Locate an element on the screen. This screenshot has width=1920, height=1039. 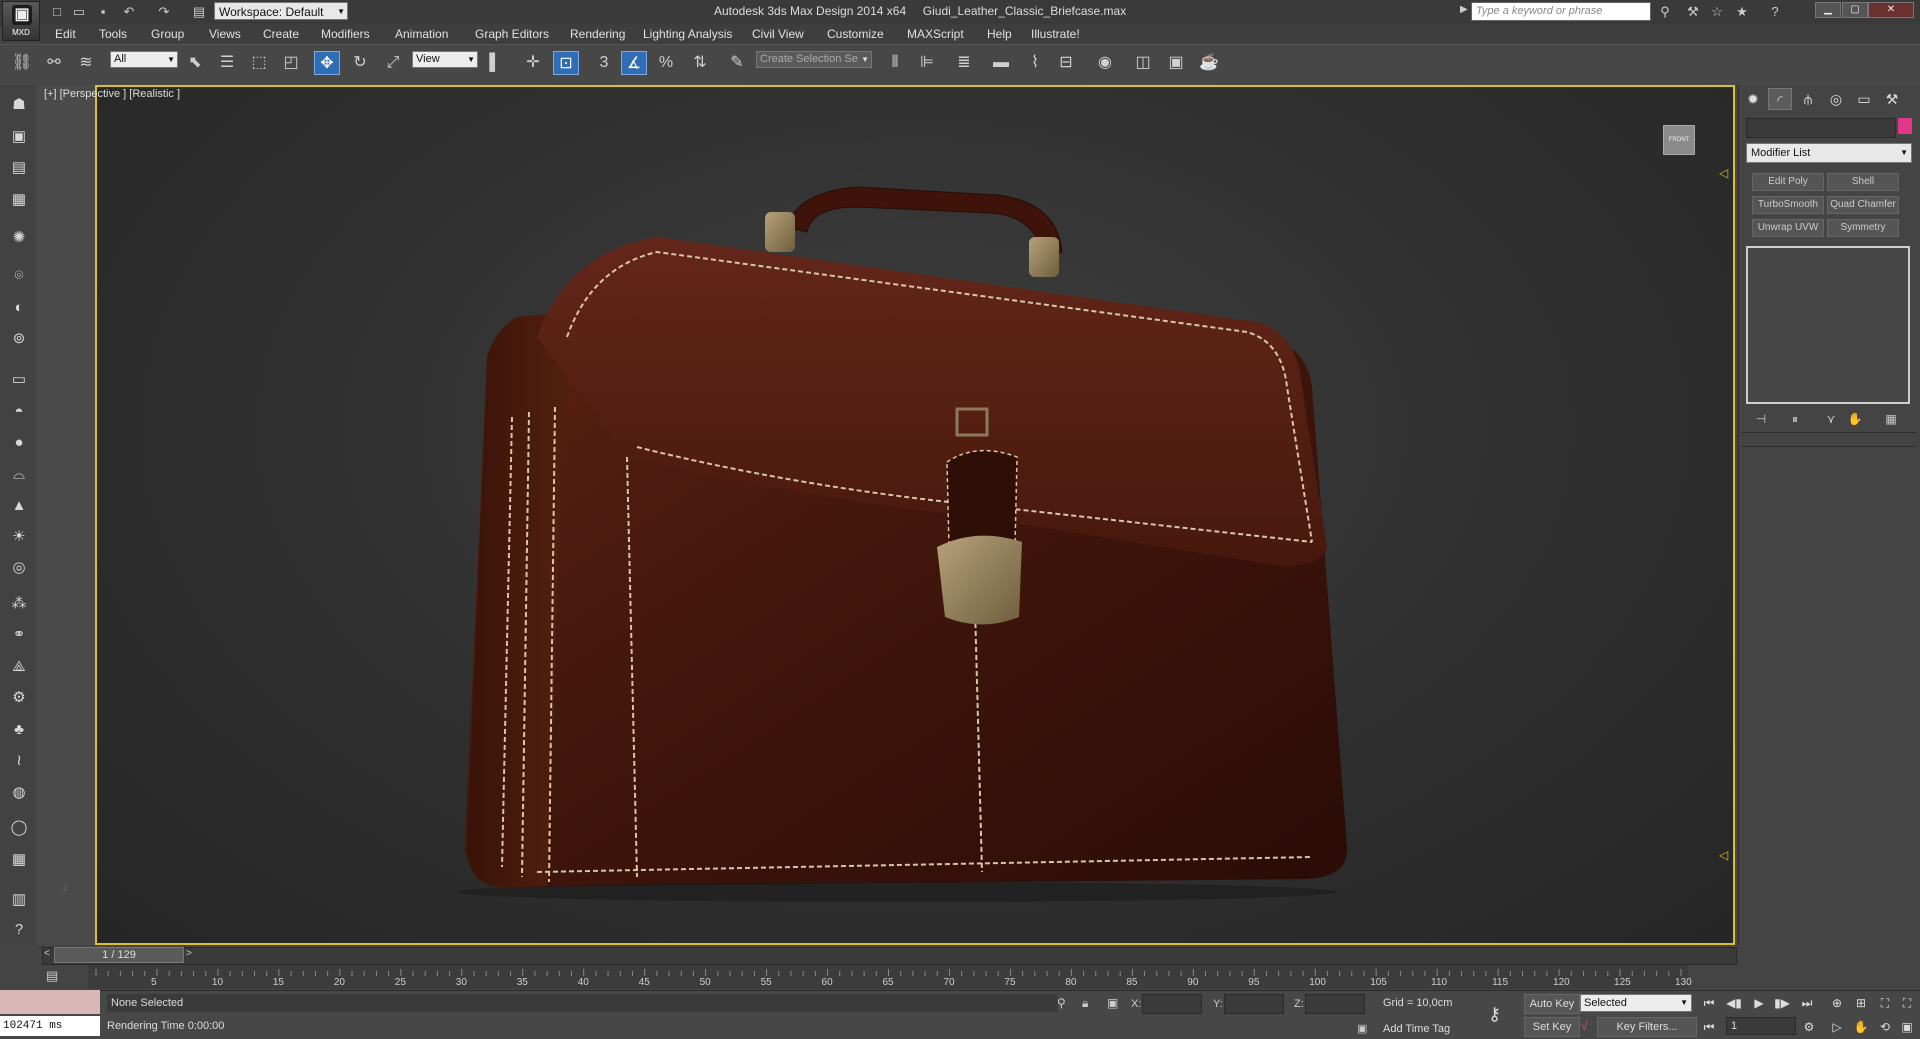
select-by-name-icon: ☰ is located at coordinates (227, 63).